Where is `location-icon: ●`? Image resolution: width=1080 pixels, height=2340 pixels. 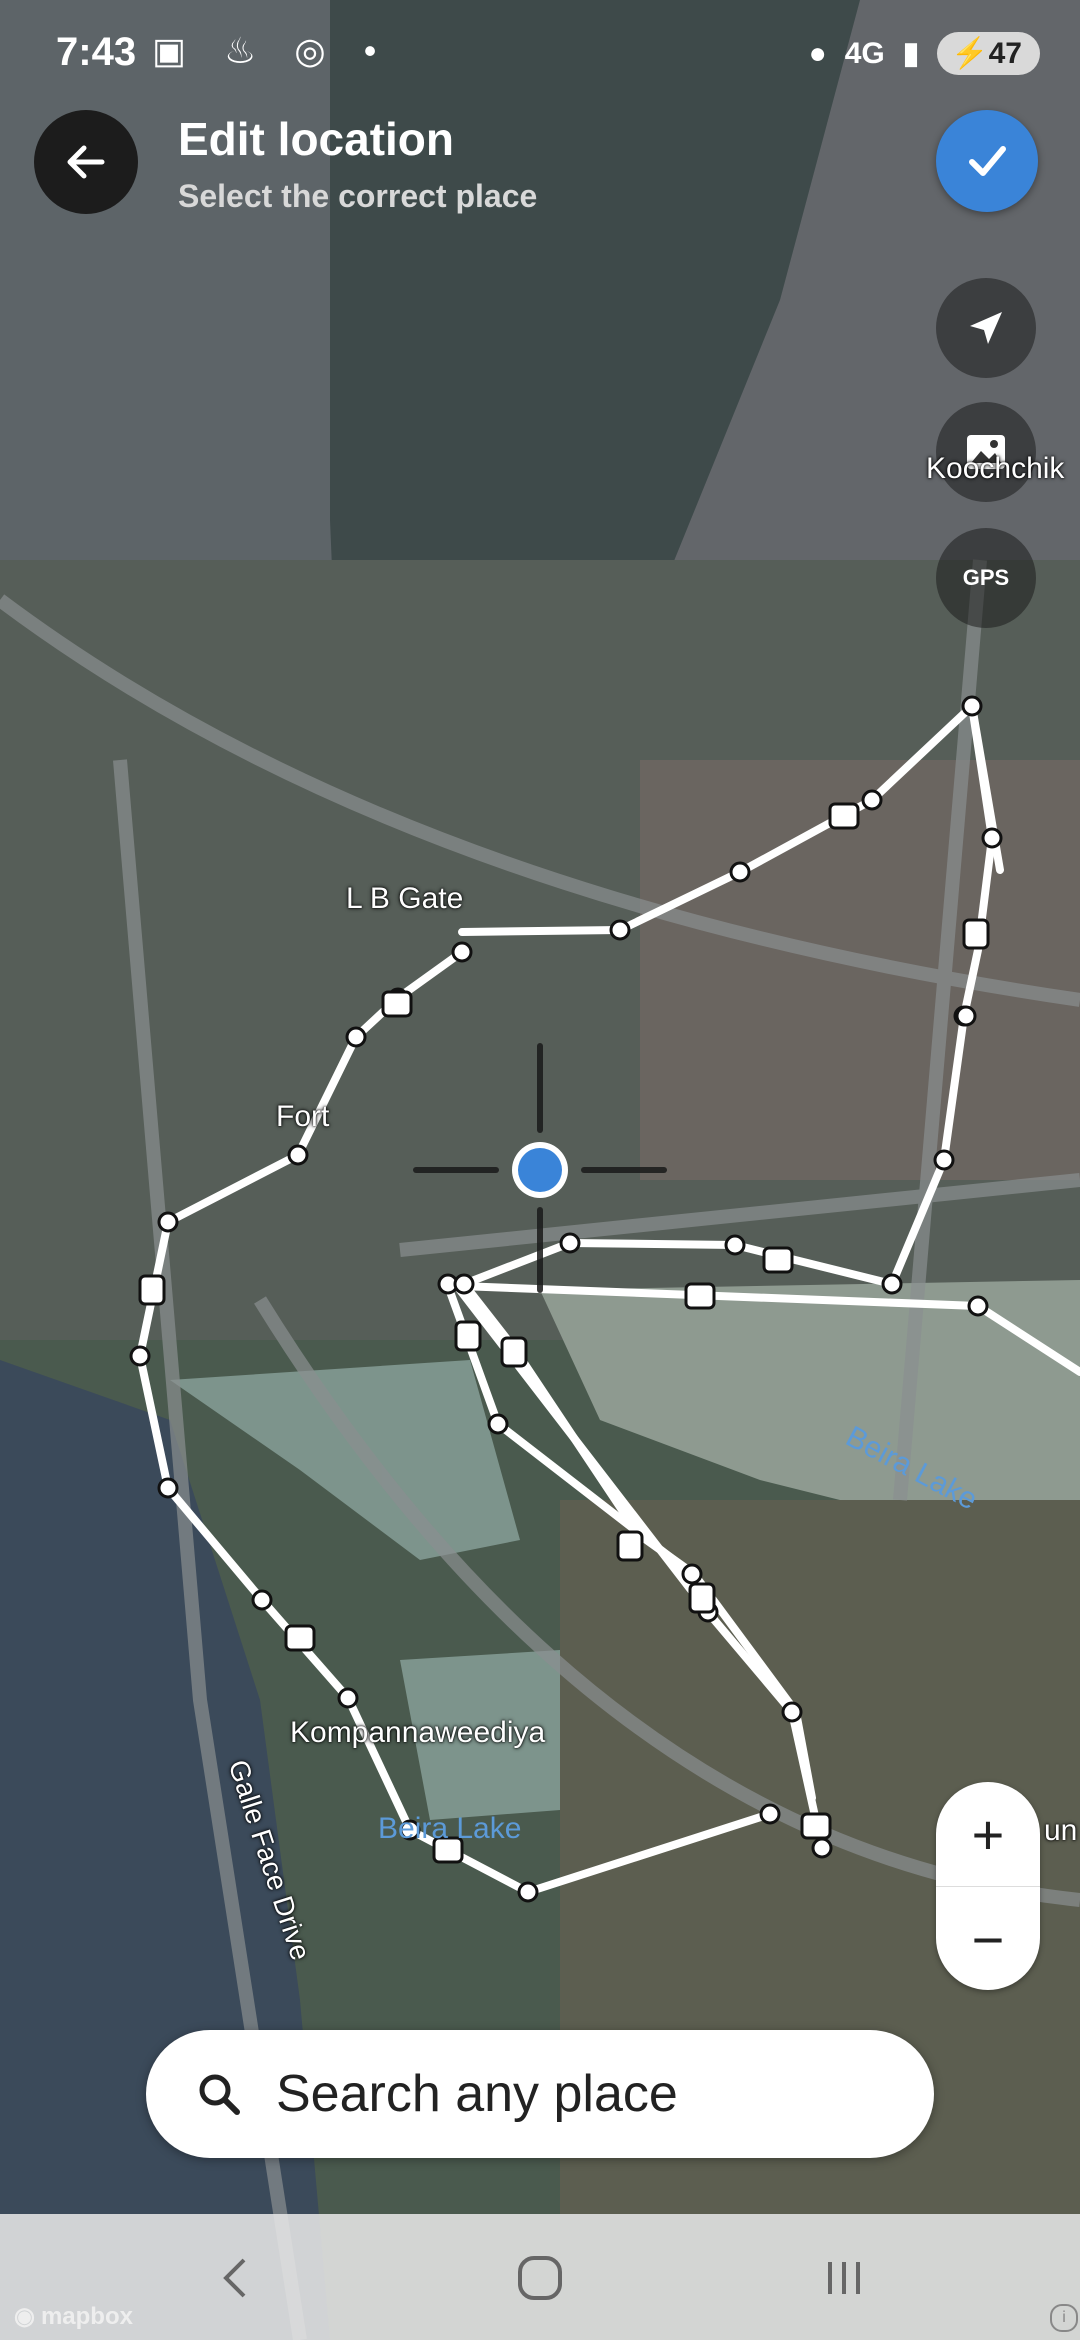
location-icon: ● is located at coordinates (817, 53).